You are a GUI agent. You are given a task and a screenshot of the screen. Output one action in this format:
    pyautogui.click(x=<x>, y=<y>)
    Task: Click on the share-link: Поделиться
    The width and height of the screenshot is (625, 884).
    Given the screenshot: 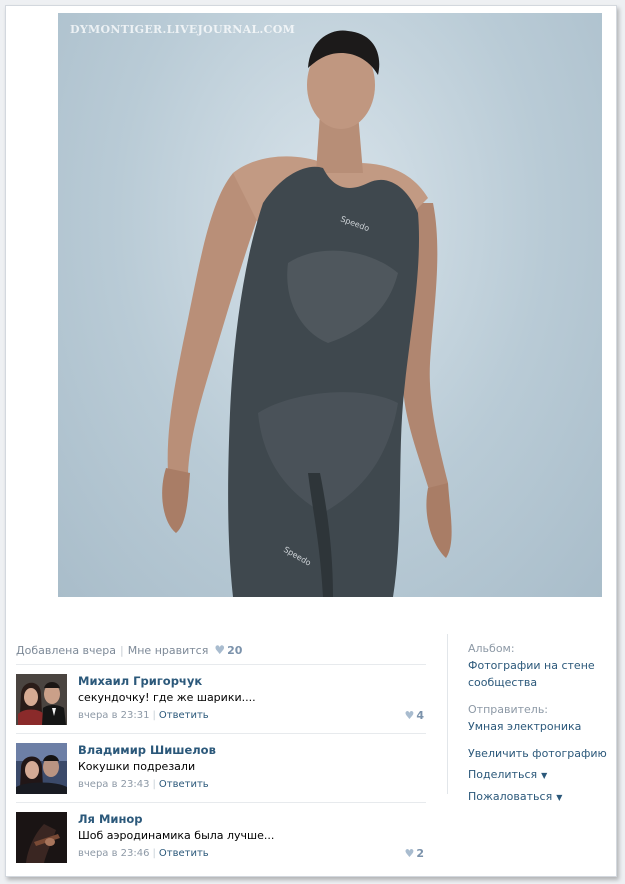 What is the action you would take?
    pyautogui.click(x=502, y=774)
    